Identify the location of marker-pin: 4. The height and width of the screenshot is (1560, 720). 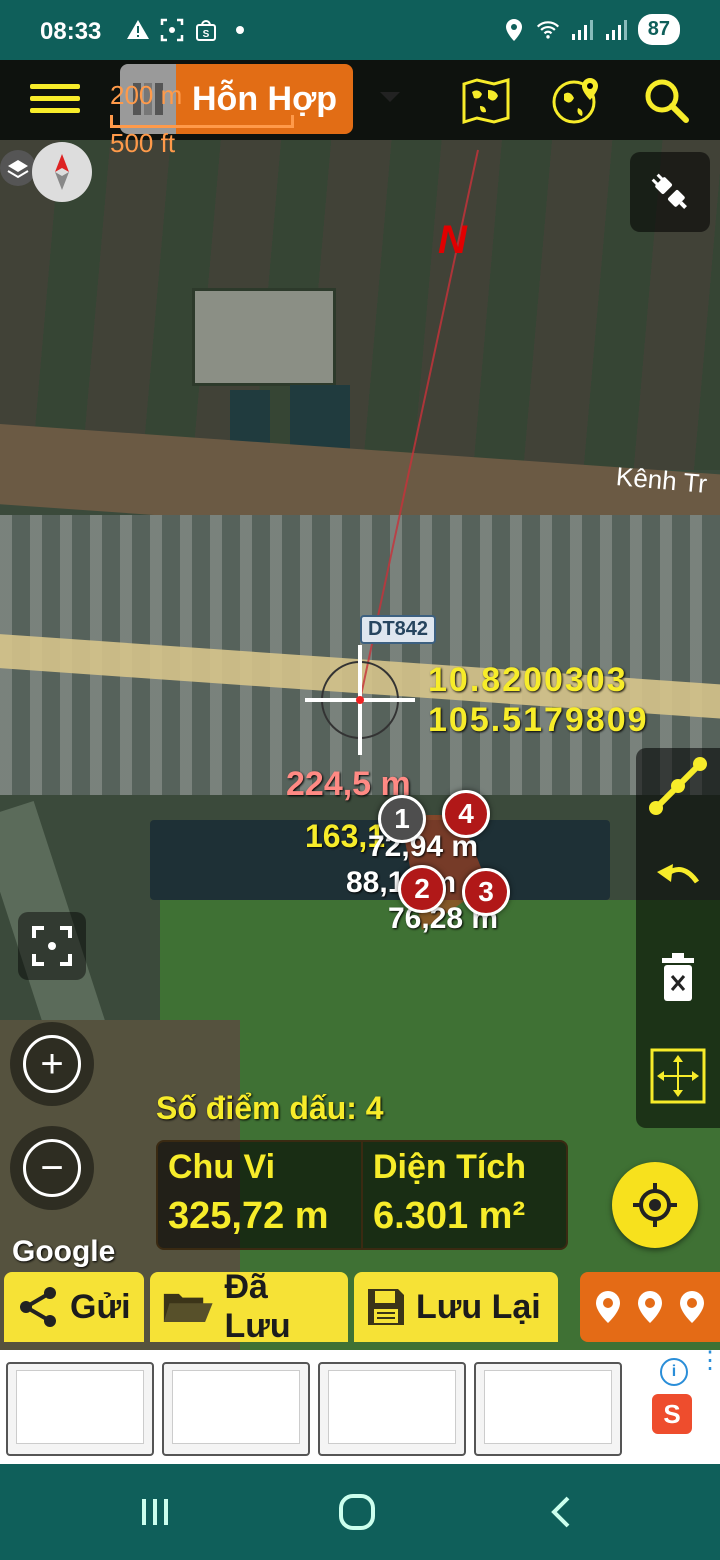
(466, 814).